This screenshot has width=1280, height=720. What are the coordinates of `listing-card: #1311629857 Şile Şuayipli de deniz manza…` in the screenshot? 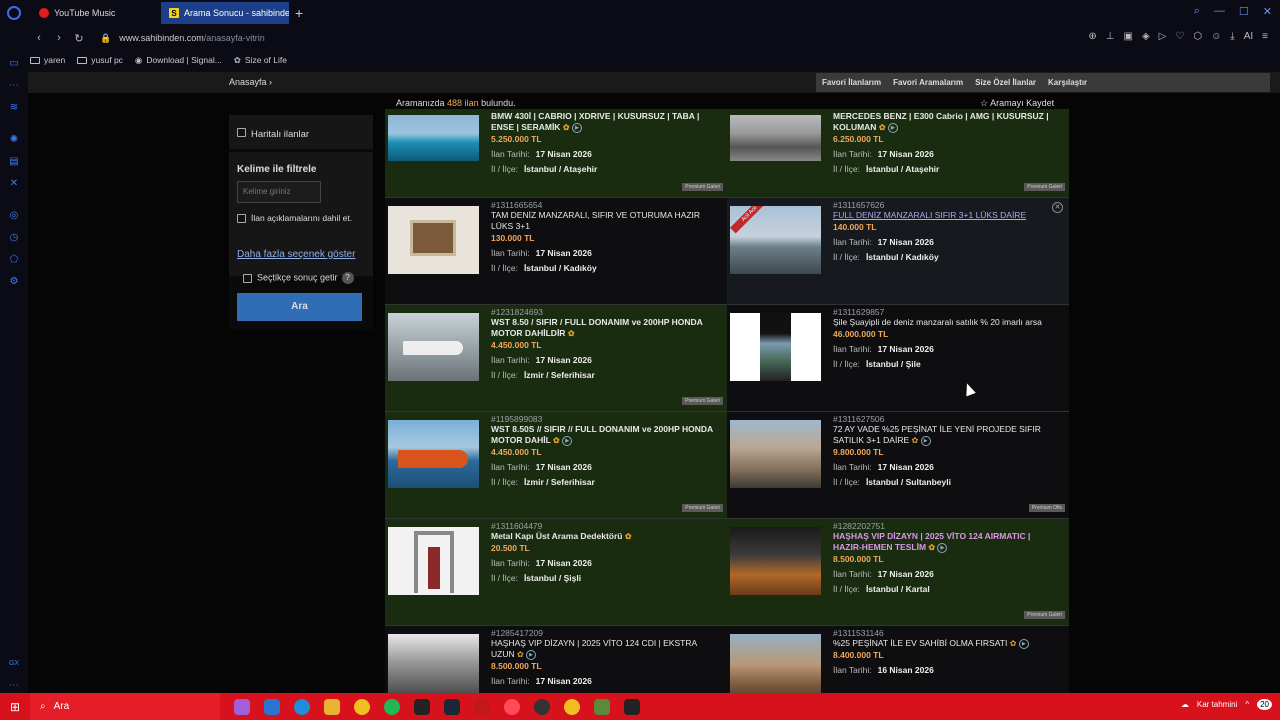 It's located at (898, 358).